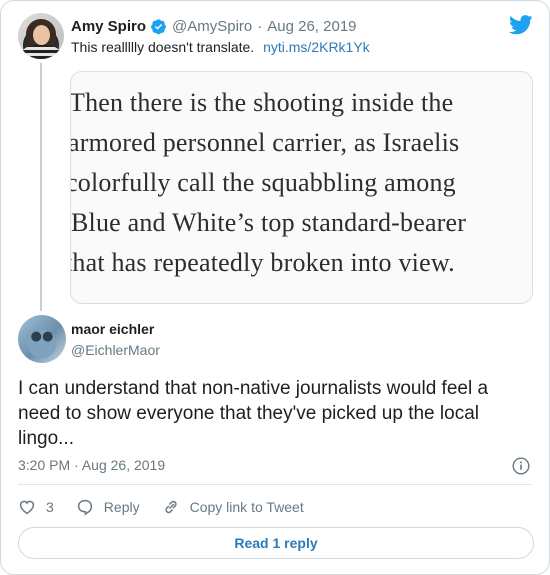 The height and width of the screenshot is (575, 550). I want to click on parent-author-row: Amy Spiro @AmySpiro · Aug 26, 2019, so click(214, 26).